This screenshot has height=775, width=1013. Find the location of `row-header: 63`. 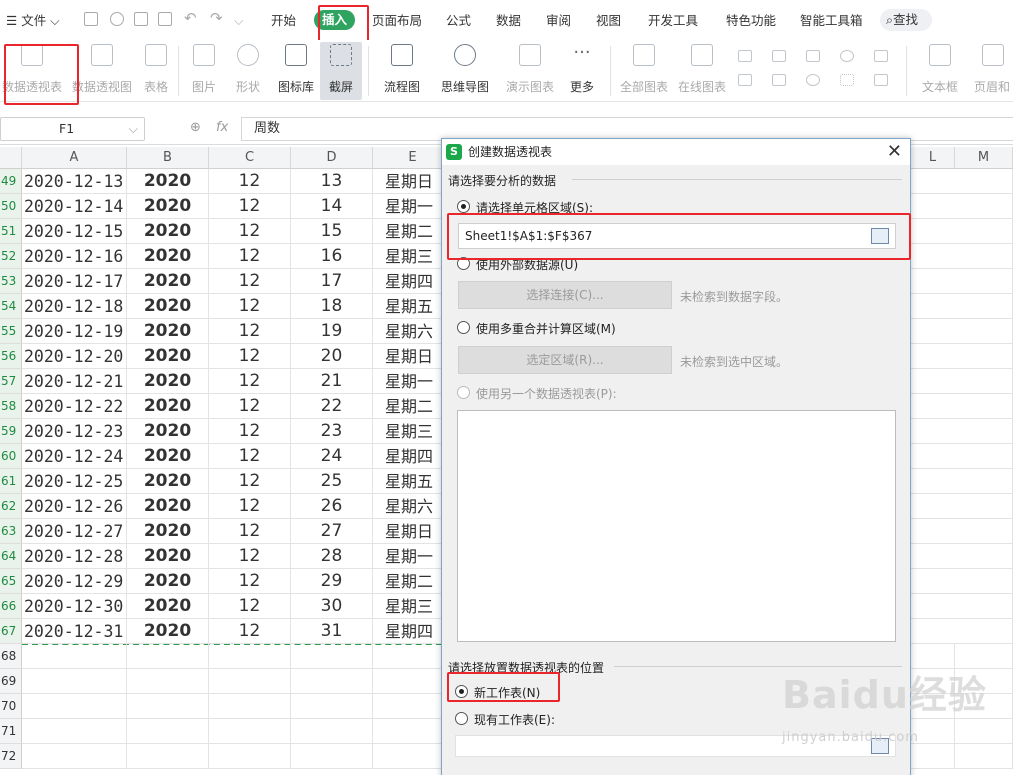

row-header: 63 is located at coordinates (11, 531).